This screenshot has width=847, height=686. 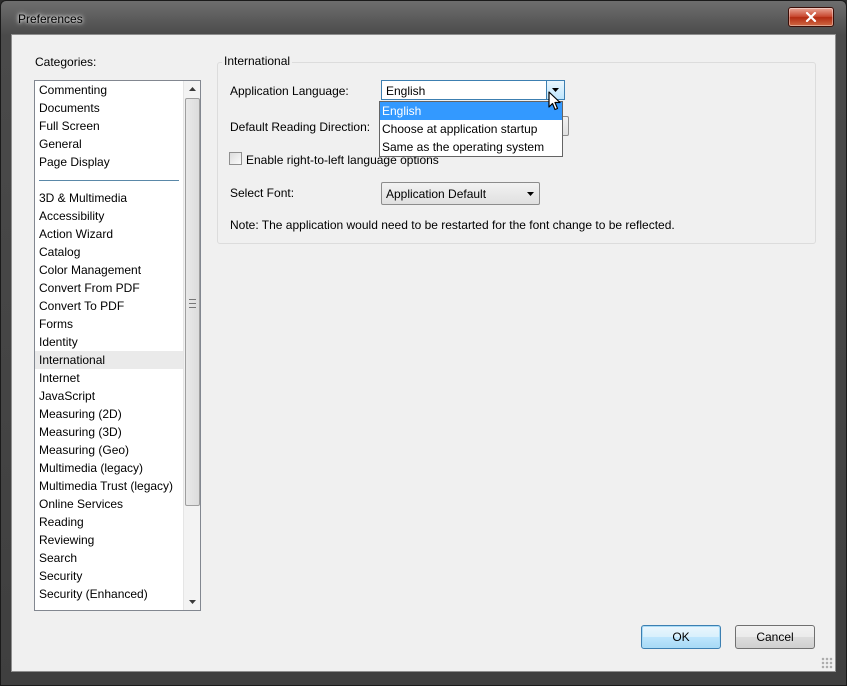 I want to click on dropdown-arrow, so click(x=530, y=193).